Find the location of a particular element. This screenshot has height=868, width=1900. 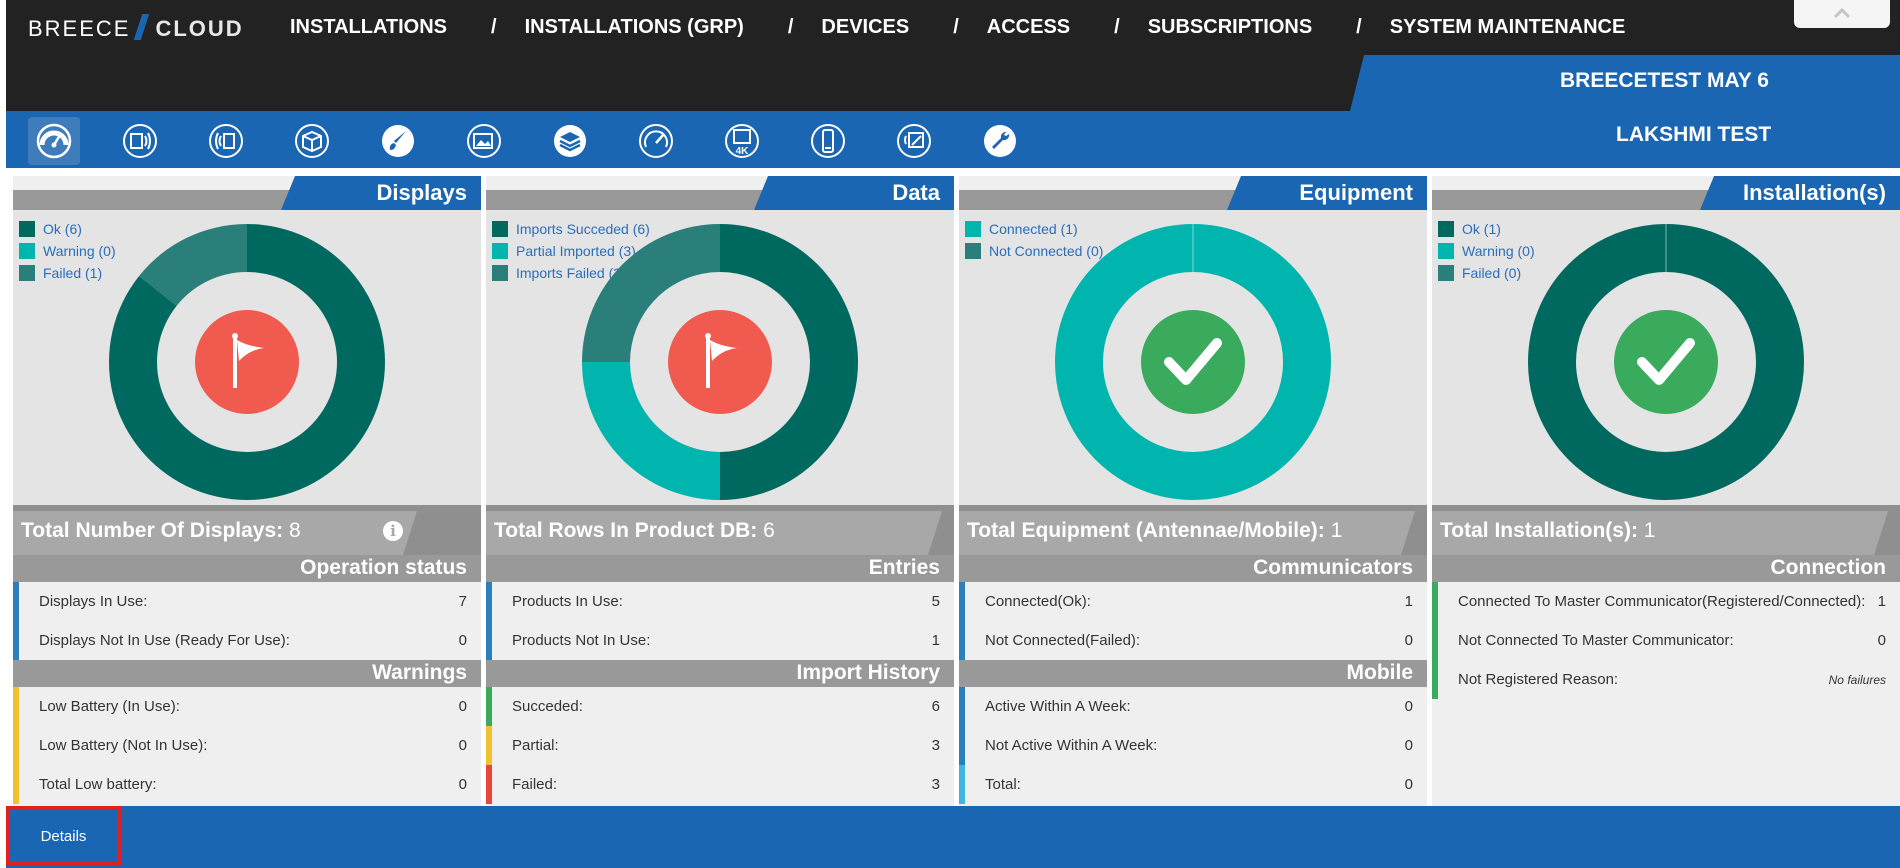

stat-row: Succeded: 6 is located at coordinates (720, 706).